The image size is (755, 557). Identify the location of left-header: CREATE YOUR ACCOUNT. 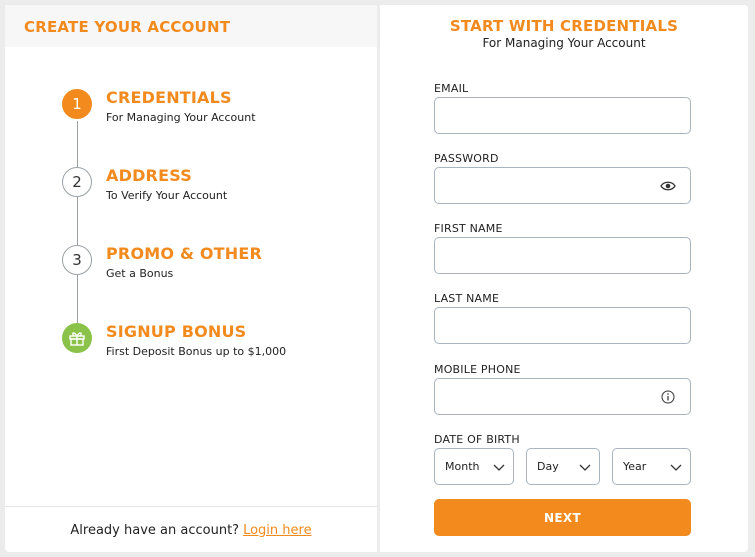
(191, 26).